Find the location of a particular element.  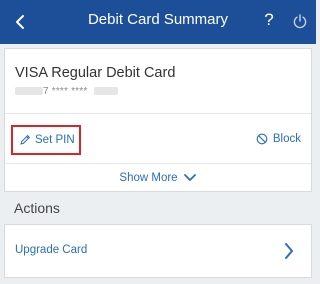

page-title: Debit Card Summary is located at coordinates (158, 19).